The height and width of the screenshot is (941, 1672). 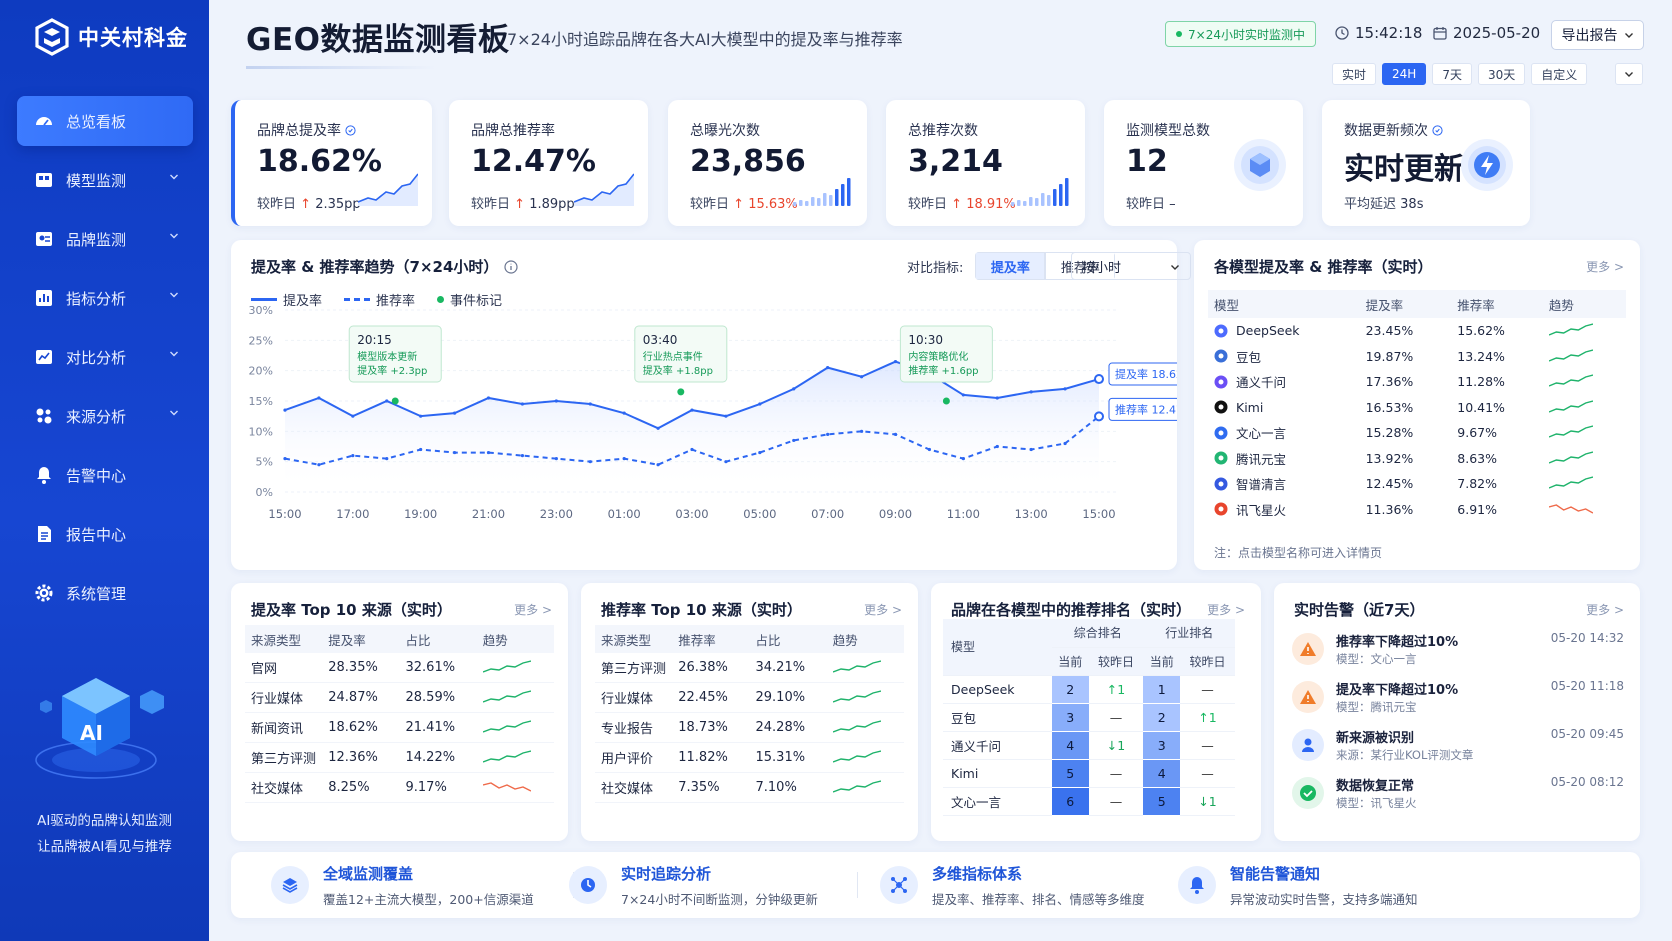 I want to click on brand-icon, so click(x=44, y=239).